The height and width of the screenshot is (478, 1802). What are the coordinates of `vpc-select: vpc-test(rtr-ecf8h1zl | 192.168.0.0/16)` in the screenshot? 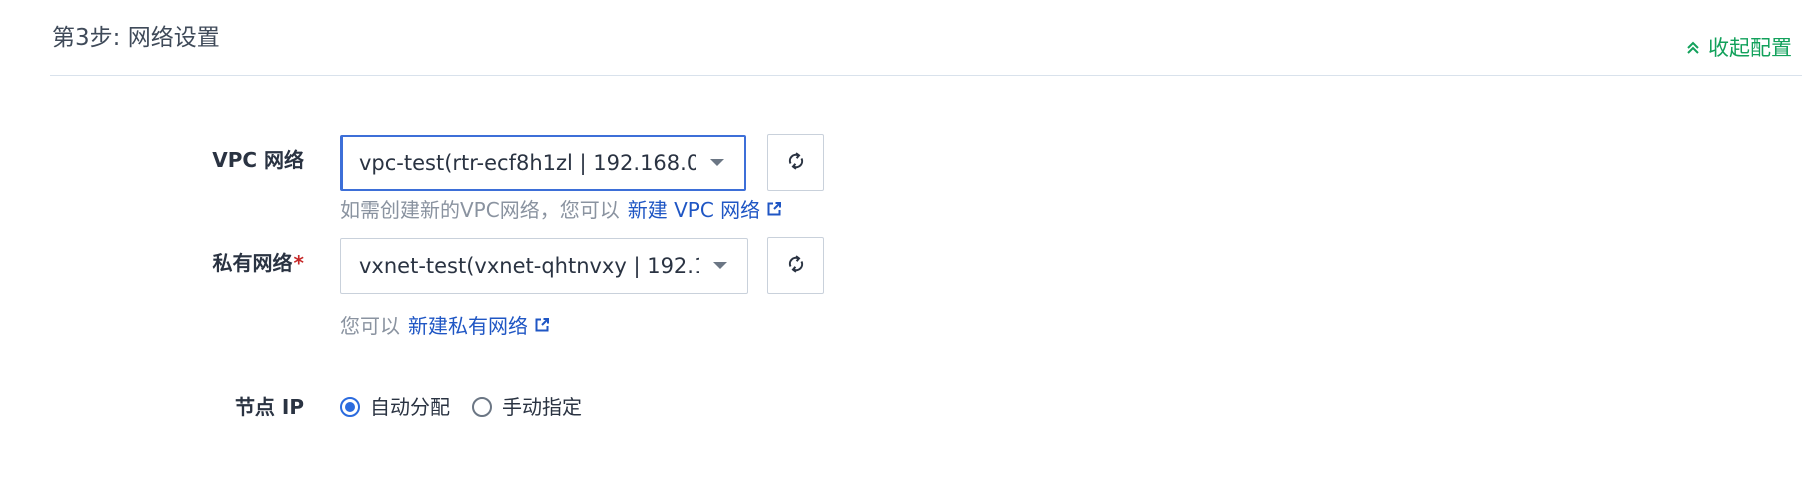 It's located at (543, 163).